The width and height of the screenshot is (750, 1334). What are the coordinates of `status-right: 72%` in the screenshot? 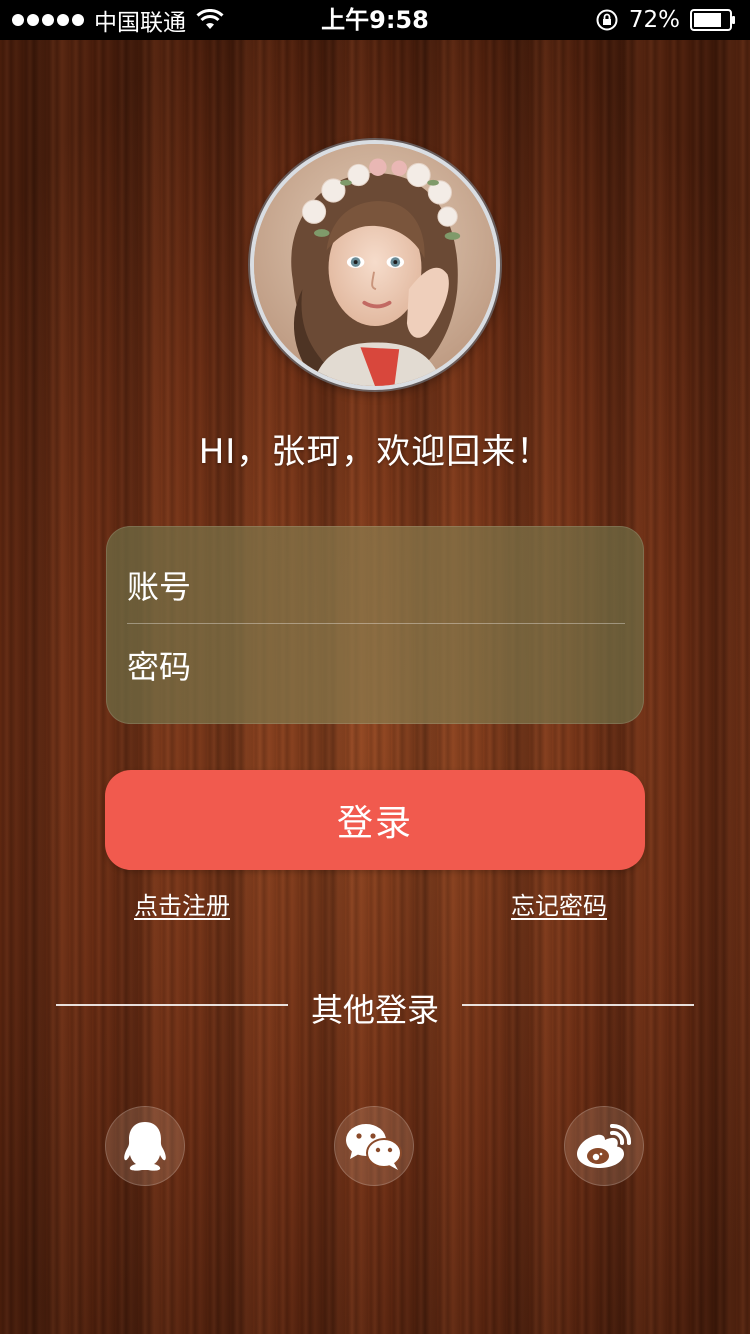 It's located at (665, 20).